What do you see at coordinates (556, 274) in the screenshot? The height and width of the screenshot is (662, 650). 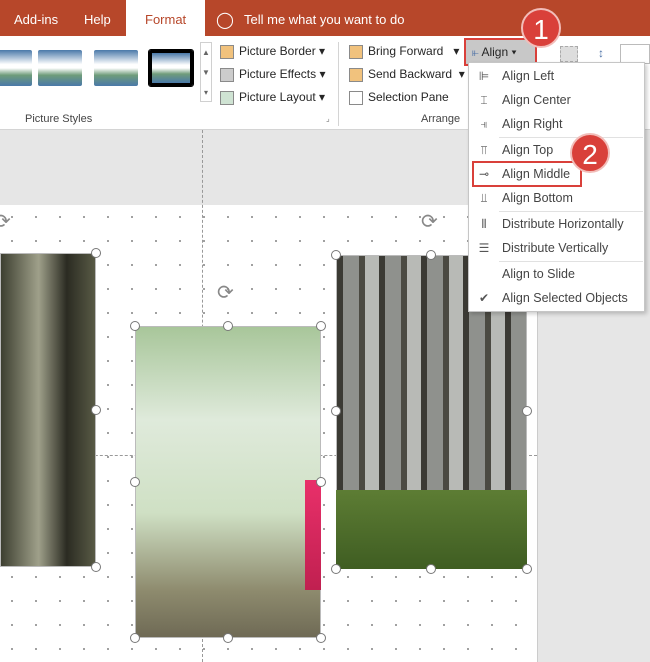 I see `menu-item-align-to-slide: Align to Slide` at bounding box center [556, 274].